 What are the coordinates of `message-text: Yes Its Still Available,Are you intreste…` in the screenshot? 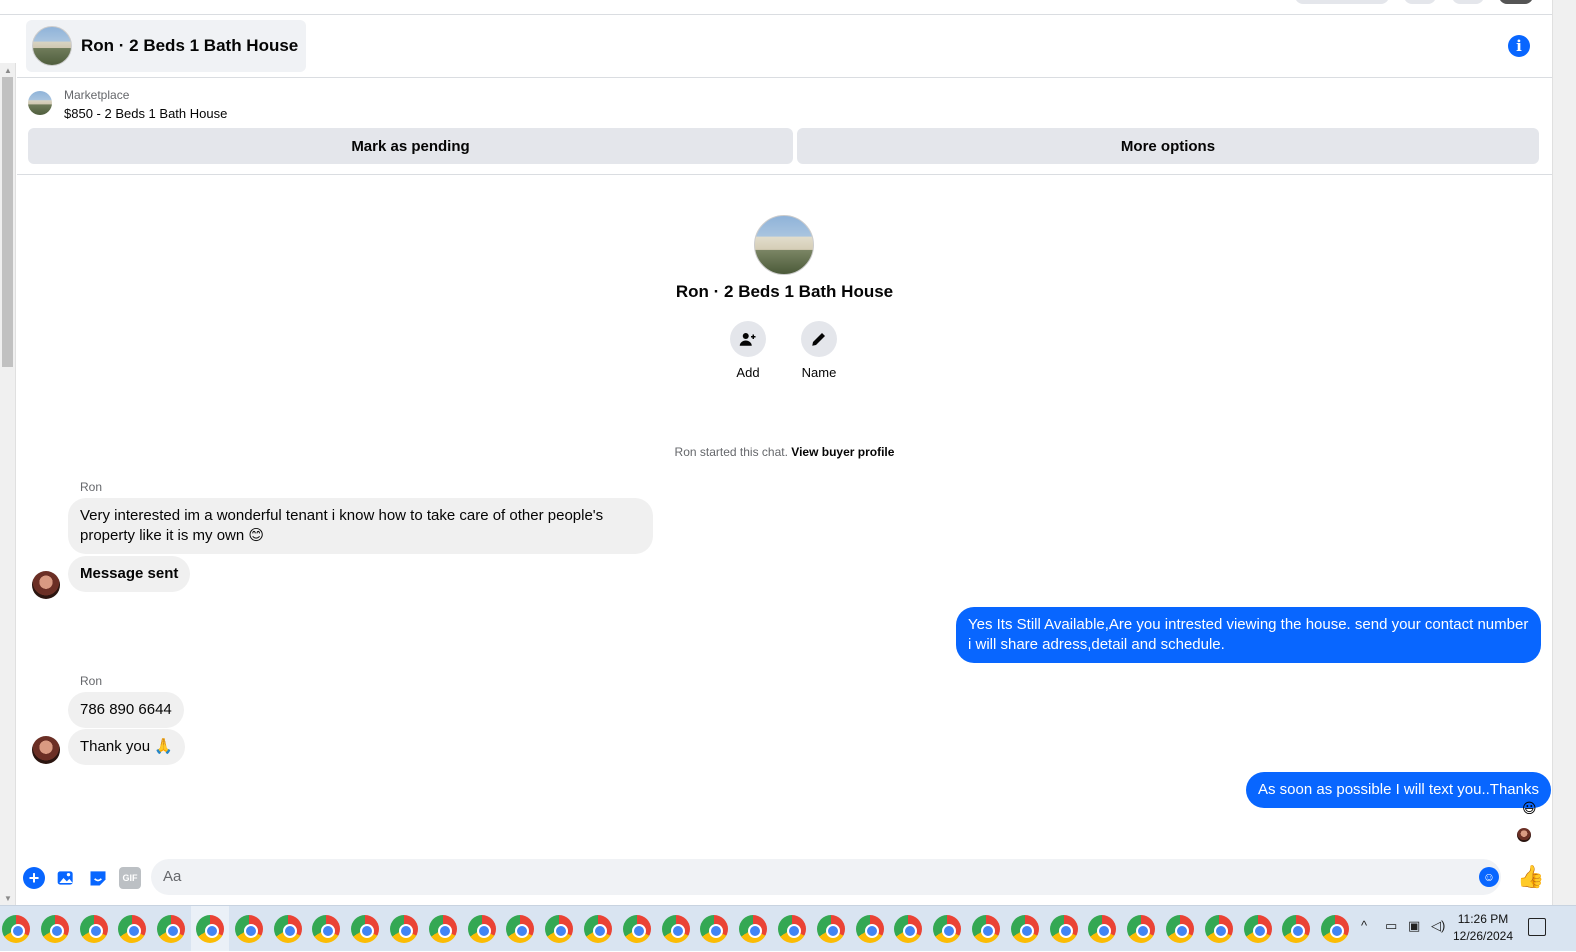 It's located at (1248, 634).